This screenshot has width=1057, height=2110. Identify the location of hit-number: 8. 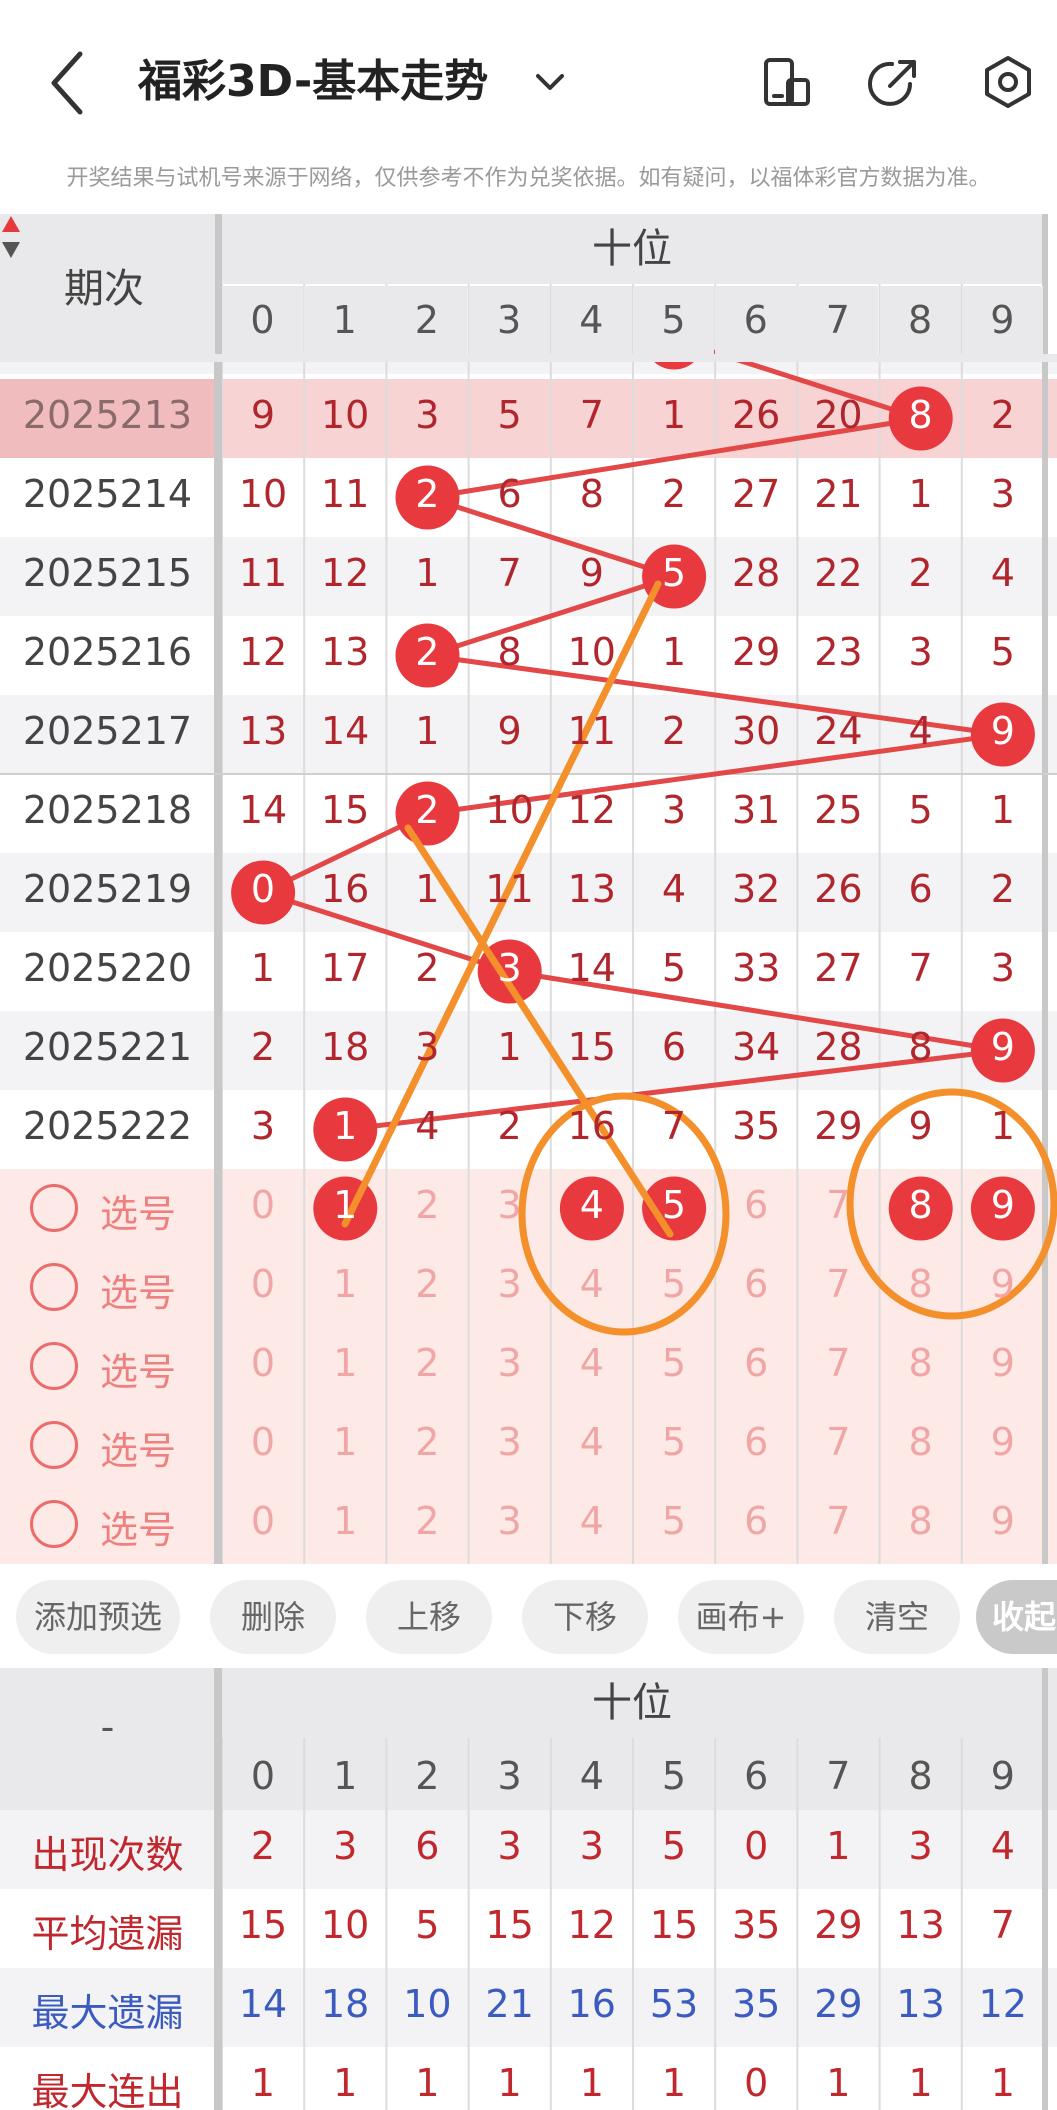
(920, 415).